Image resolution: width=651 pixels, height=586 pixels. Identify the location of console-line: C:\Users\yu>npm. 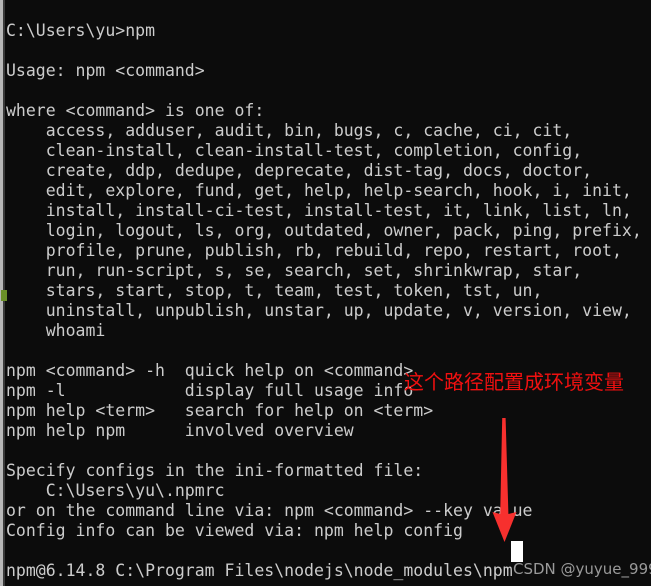
(81, 30).